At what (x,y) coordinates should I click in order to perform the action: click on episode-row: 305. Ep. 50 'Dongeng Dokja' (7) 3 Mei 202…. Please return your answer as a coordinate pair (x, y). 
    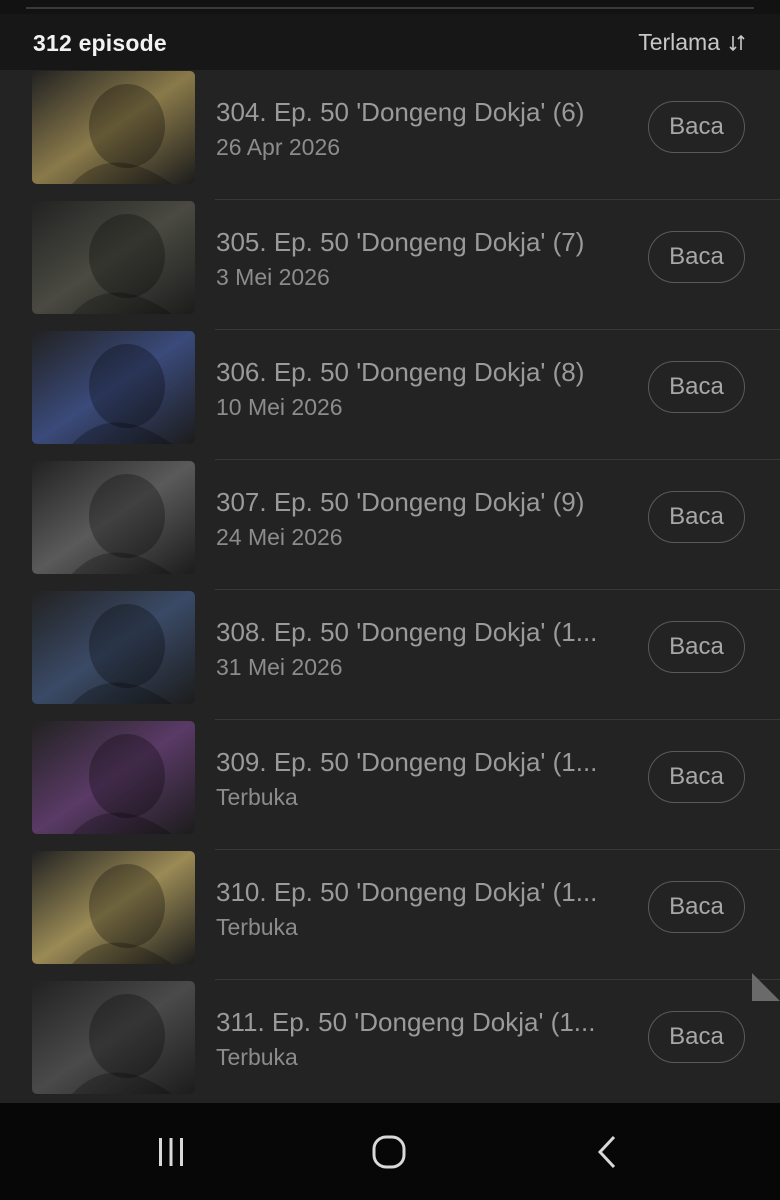
    Looking at the image, I should click on (390, 265).